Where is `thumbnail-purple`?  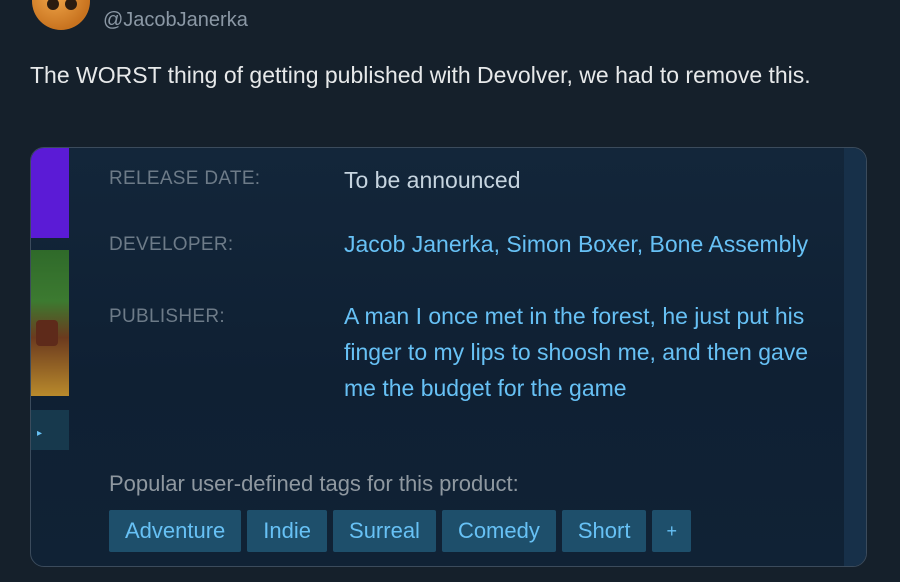
thumbnail-purple is located at coordinates (50, 193).